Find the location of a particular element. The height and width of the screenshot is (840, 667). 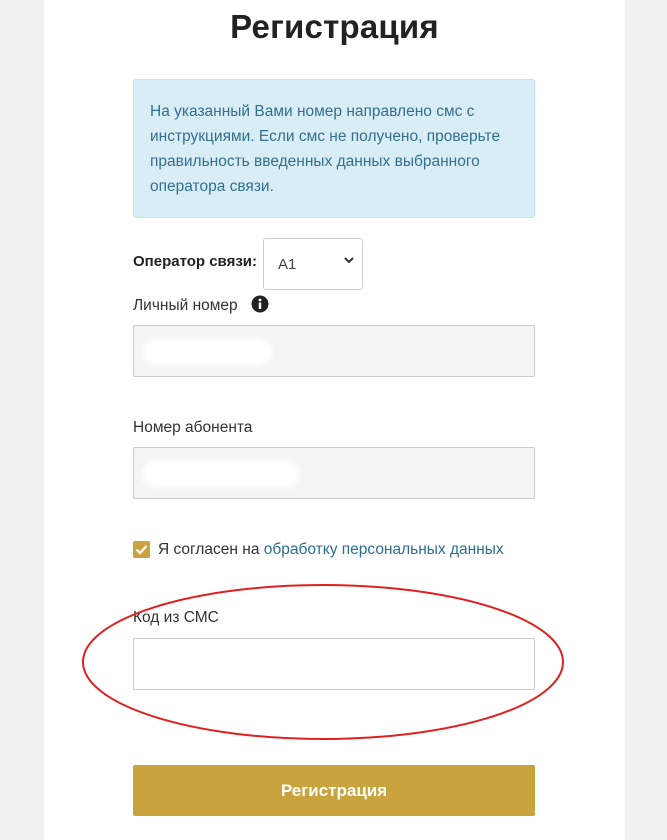

operator-select-value: A1 is located at coordinates (287, 264).